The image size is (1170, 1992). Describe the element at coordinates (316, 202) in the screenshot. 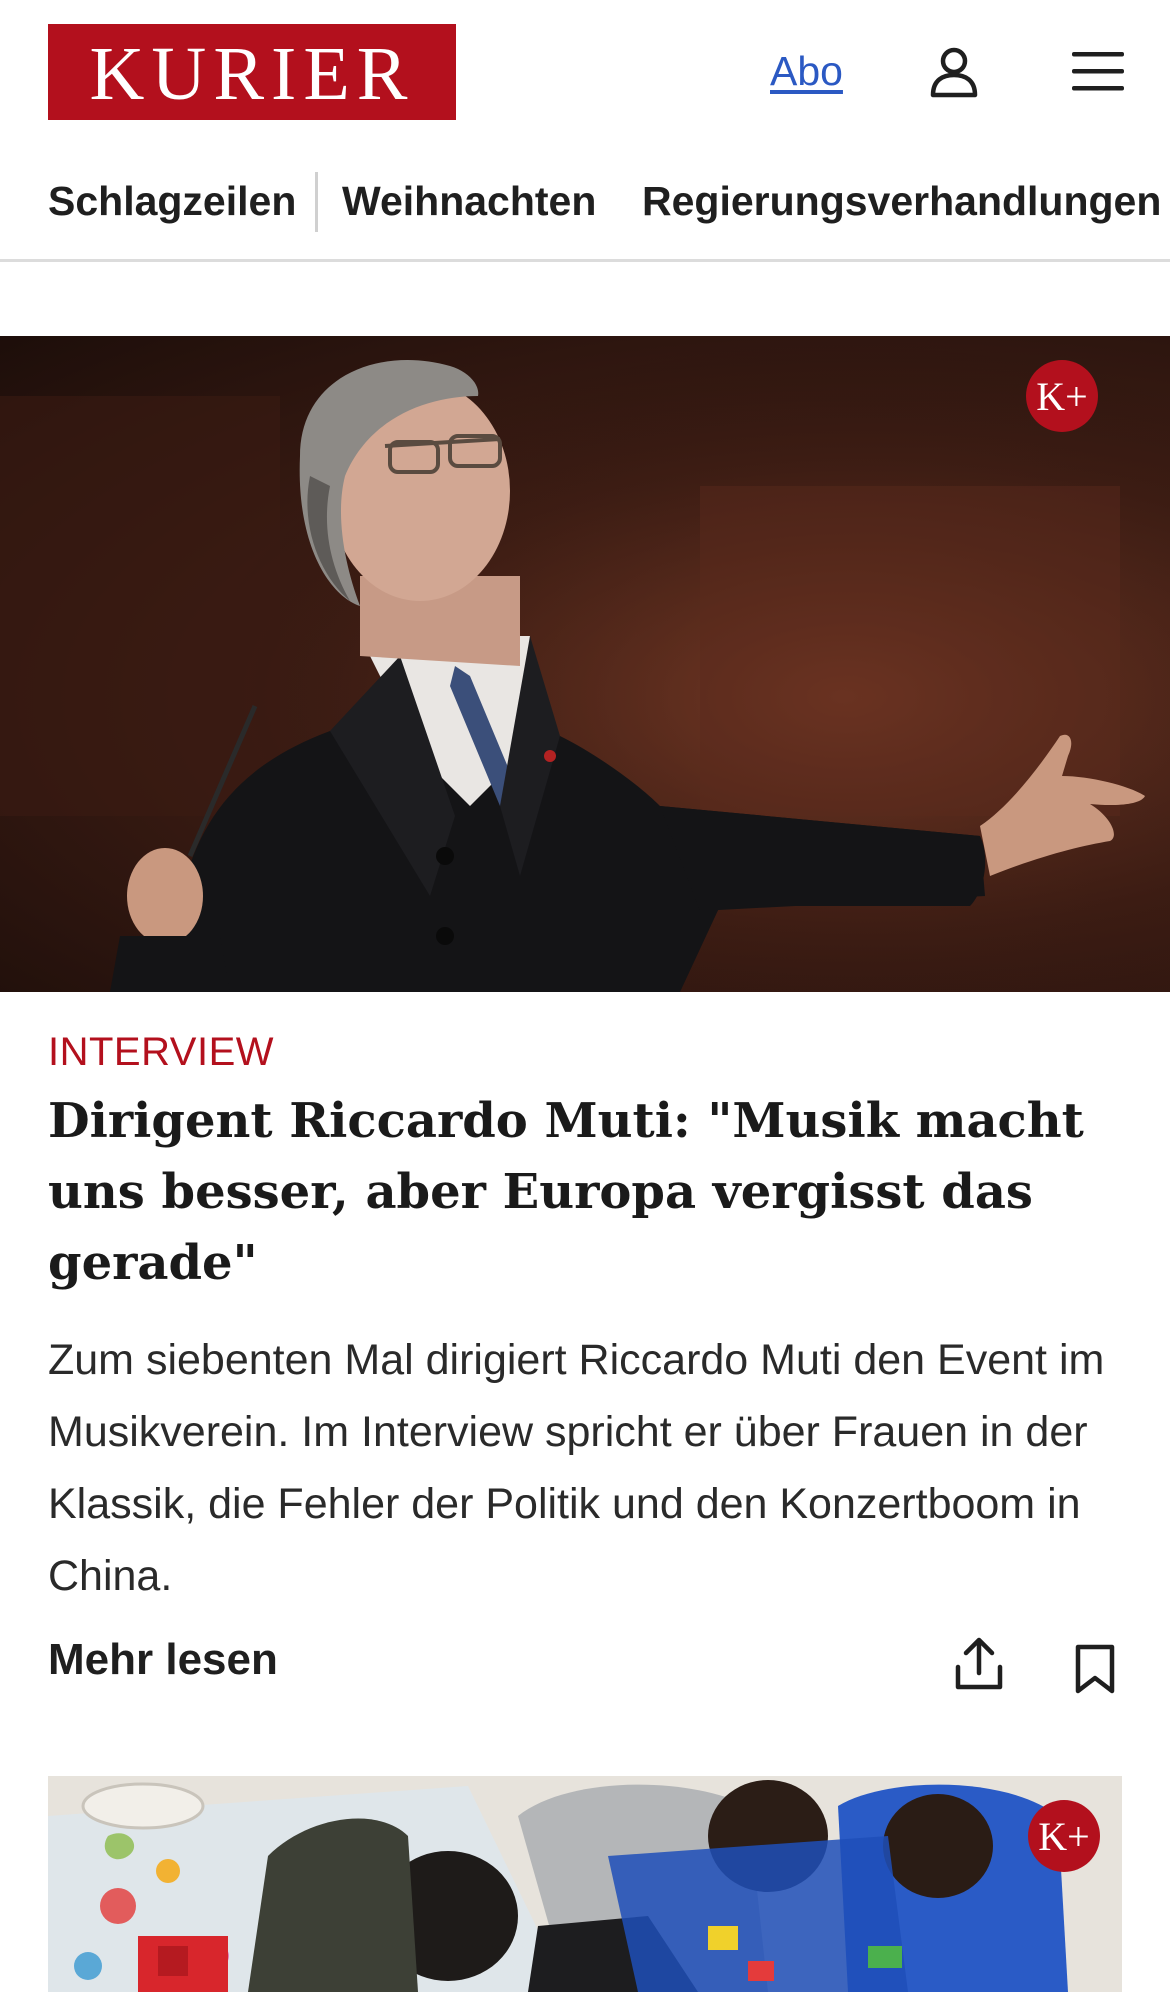

I see `nav-divider` at that location.